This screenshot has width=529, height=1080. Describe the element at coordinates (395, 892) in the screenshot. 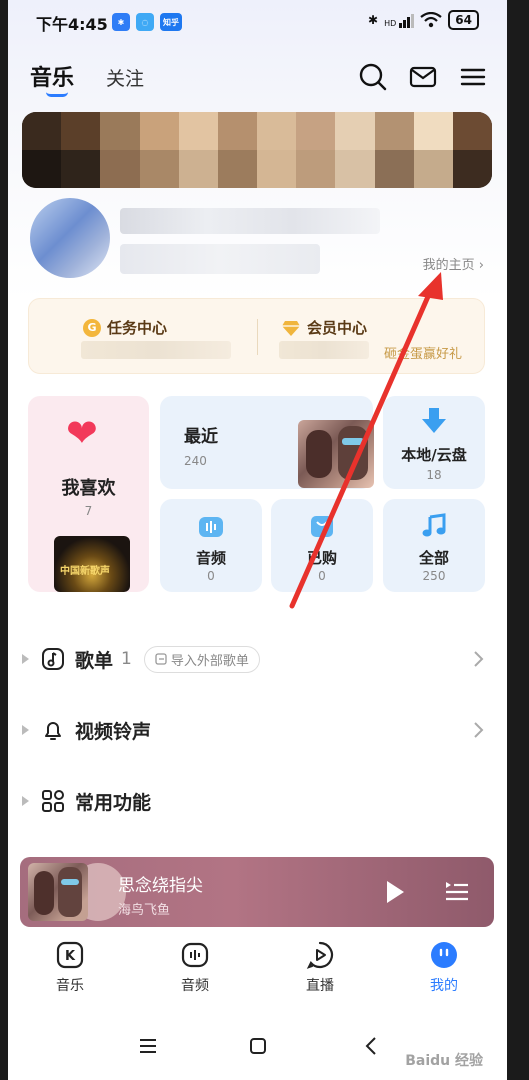

I see `play-icon` at that location.